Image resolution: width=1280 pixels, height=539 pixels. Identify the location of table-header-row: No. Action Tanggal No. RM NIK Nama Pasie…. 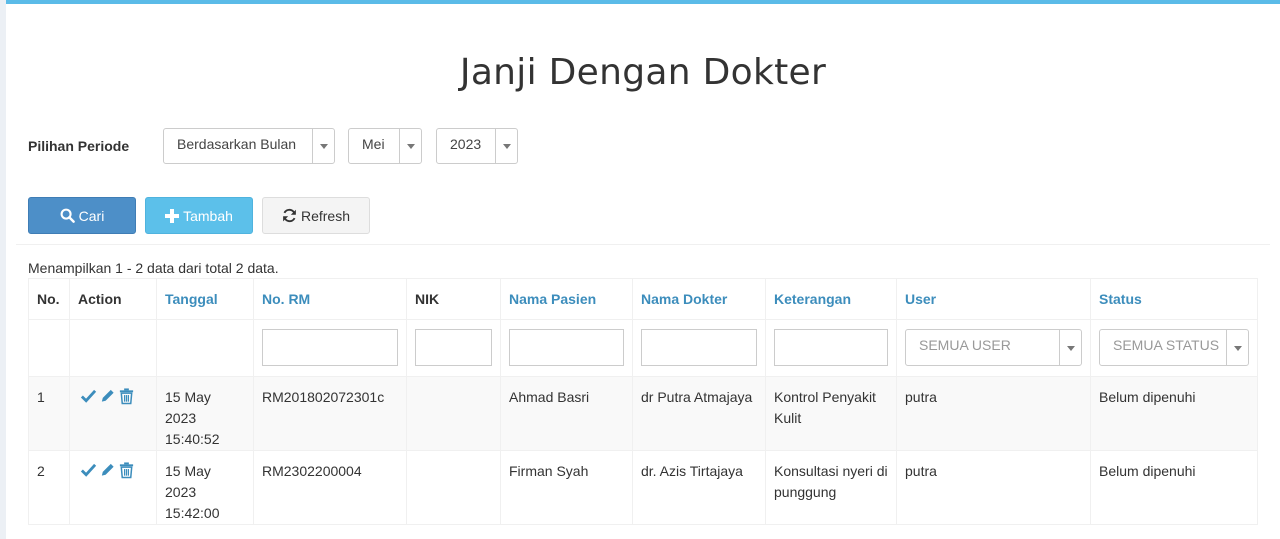
(643, 299).